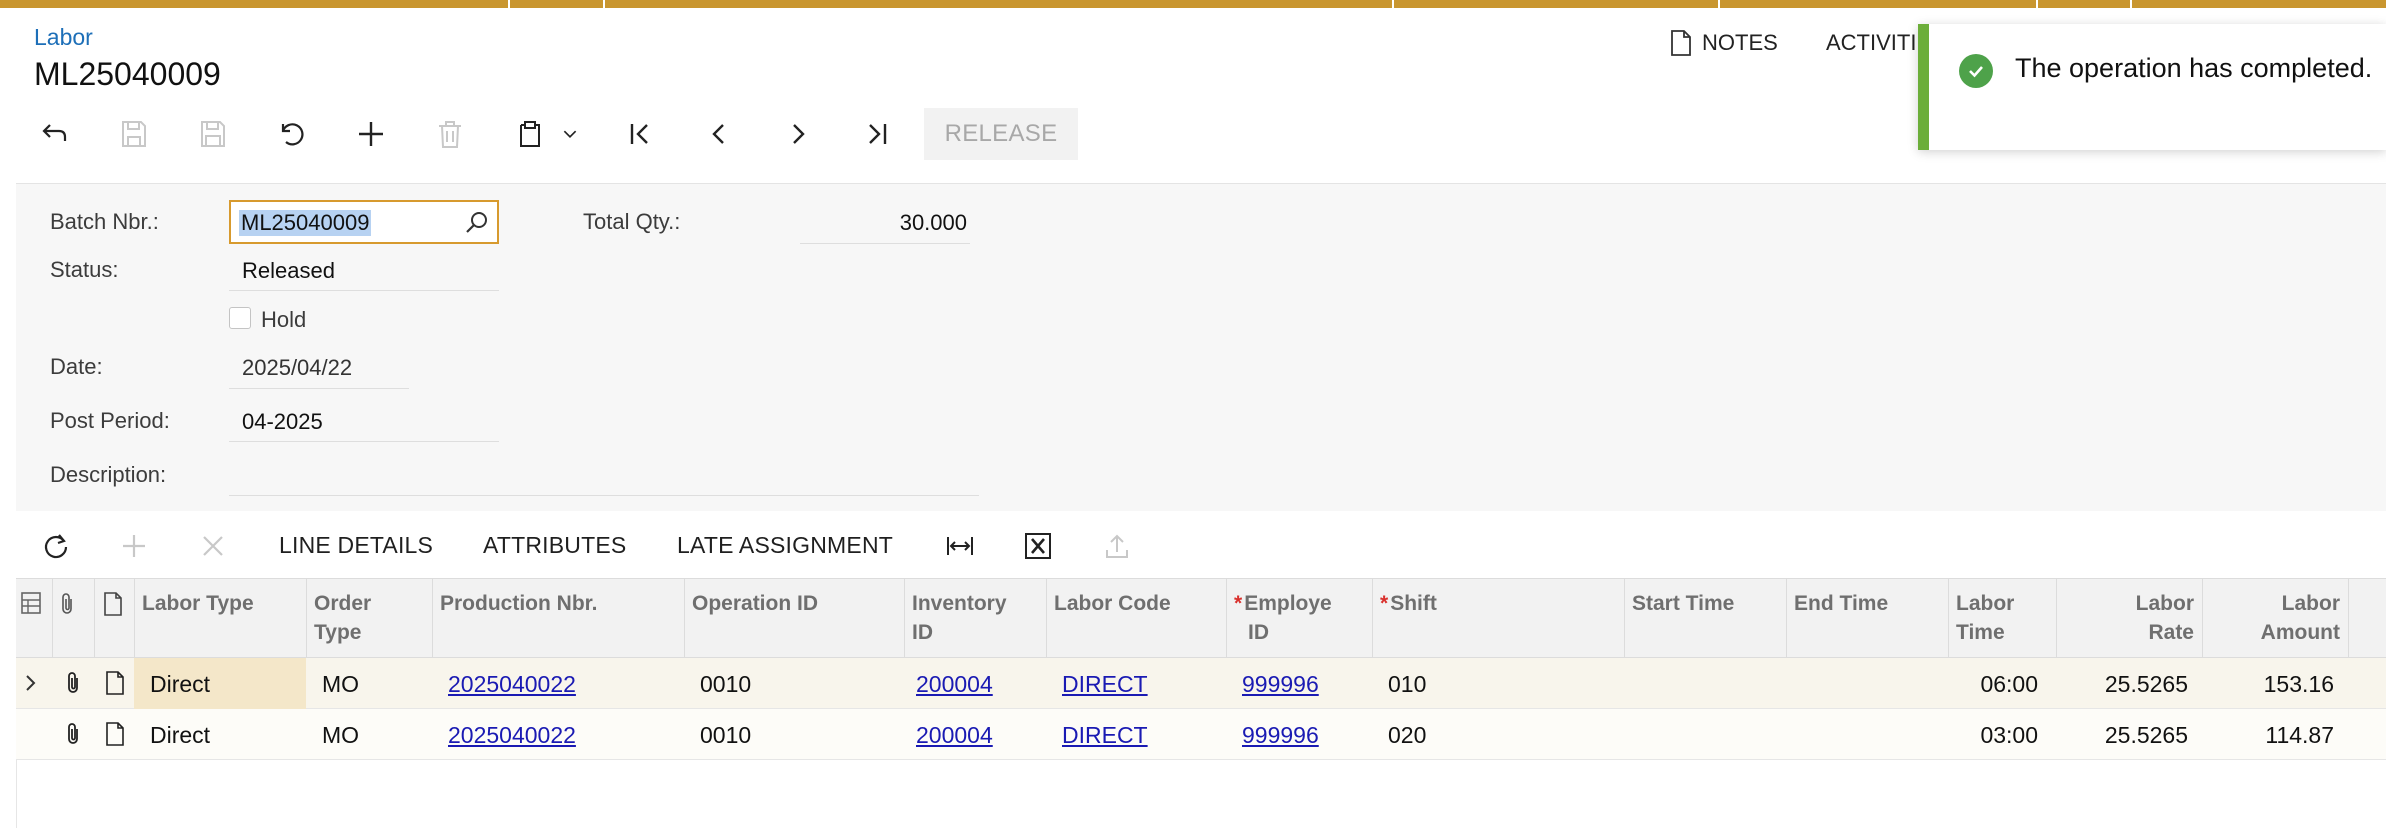 This screenshot has height=828, width=2386. Describe the element at coordinates (1724, 43) in the screenshot. I see `notes-button: NOTES` at that location.